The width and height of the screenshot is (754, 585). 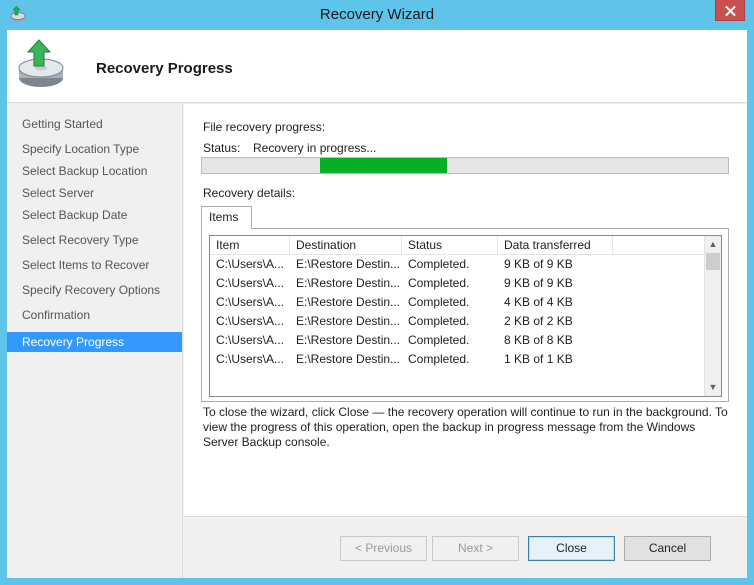 I want to click on nav-step-select-recovery-type: Select Recovery Type, so click(x=94, y=240).